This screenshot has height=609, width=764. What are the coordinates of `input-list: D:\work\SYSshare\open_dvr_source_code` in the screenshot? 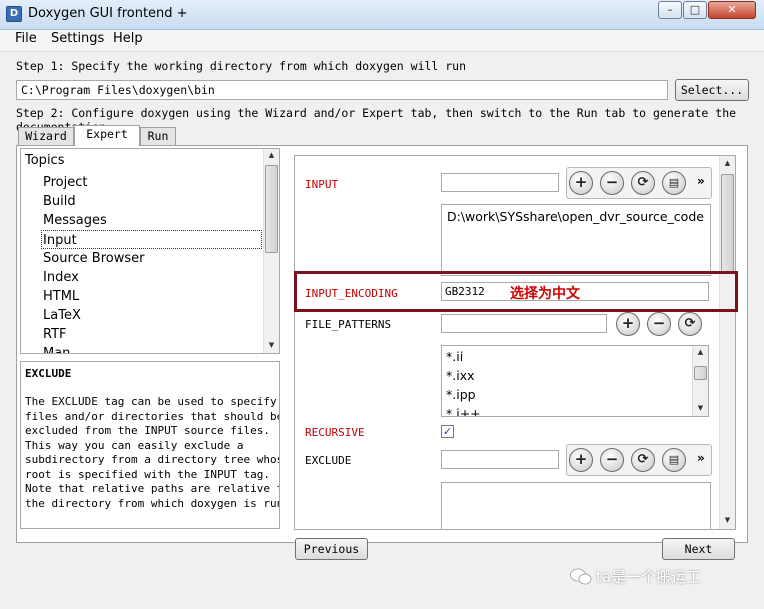 It's located at (576, 240).